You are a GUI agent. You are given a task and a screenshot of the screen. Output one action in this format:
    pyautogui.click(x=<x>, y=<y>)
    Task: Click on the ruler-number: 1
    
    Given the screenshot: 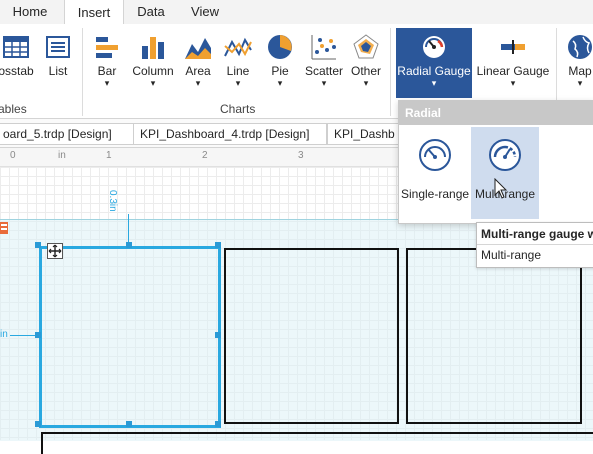 What is the action you would take?
    pyautogui.click(x=109, y=155)
    